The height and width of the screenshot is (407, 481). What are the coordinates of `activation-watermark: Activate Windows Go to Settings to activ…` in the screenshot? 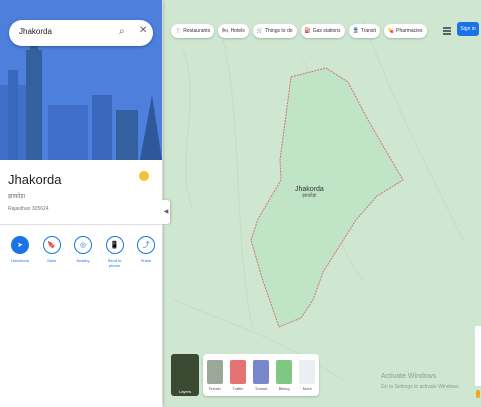 It's located at (420, 381).